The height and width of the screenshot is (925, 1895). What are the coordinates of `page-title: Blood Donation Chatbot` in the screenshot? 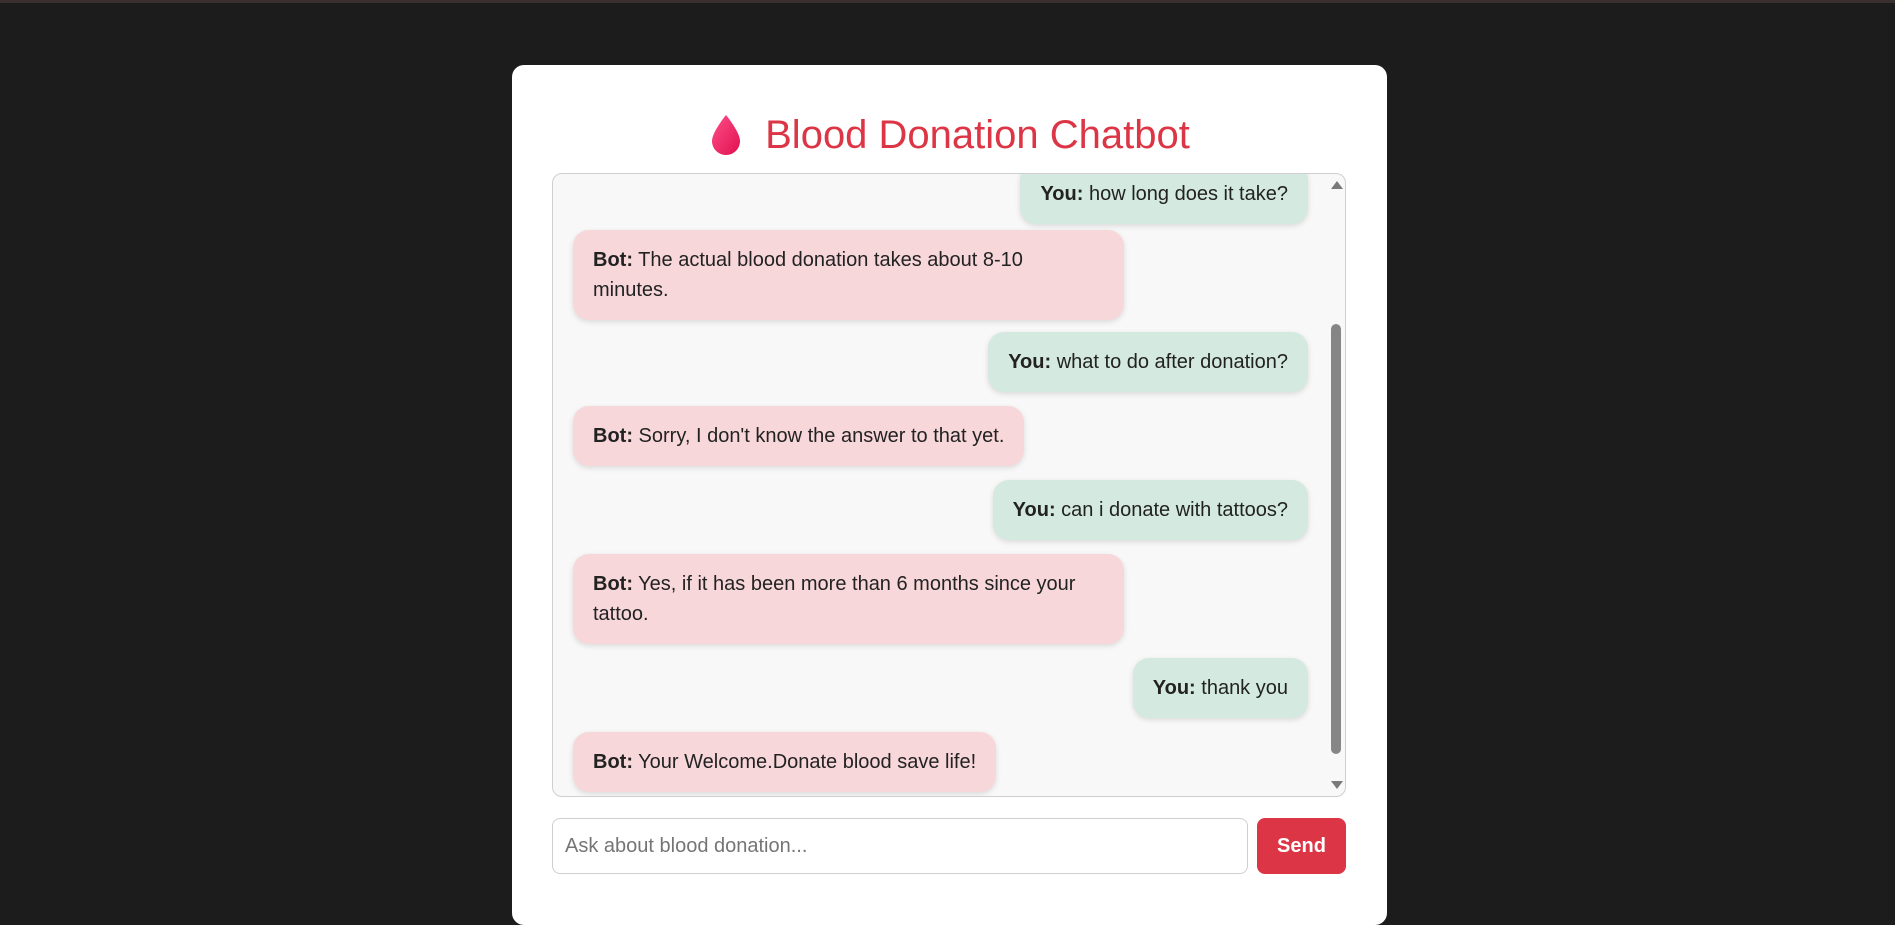 It's located at (977, 134).